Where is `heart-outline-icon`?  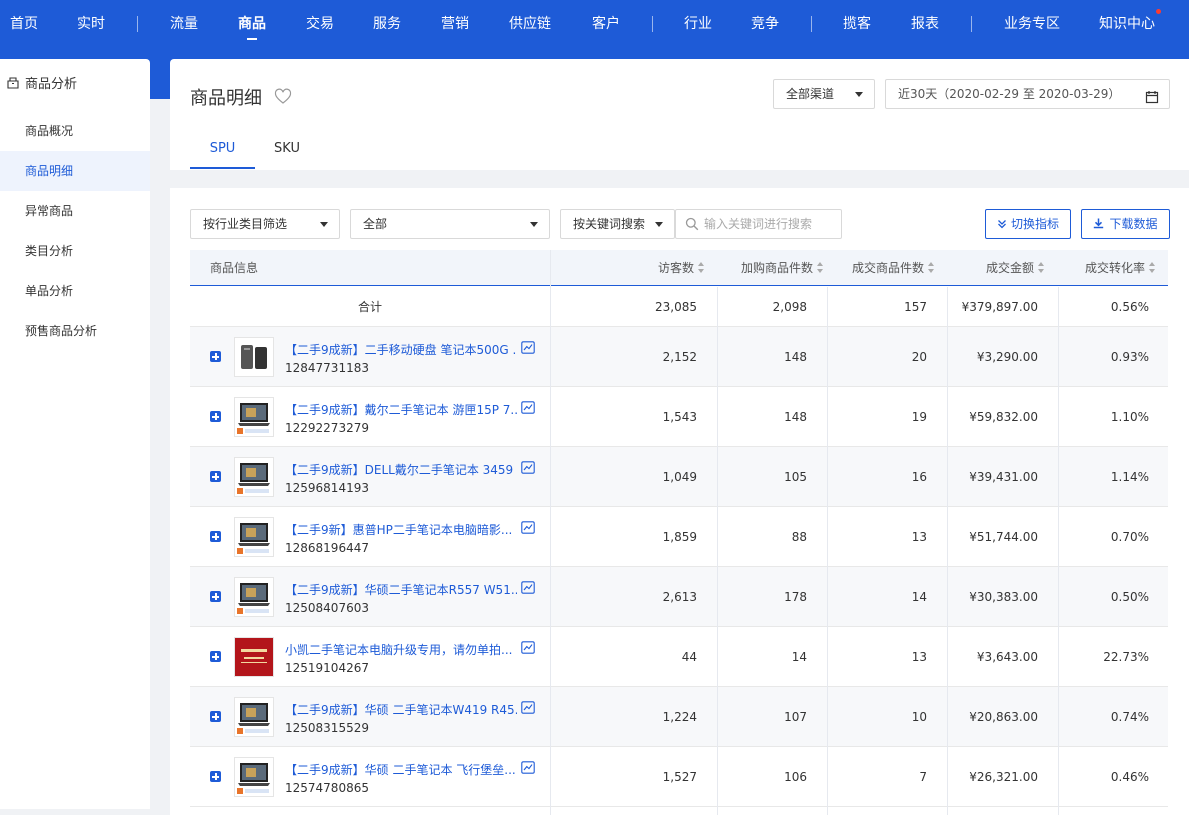 heart-outline-icon is located at coordinates (283, 97).